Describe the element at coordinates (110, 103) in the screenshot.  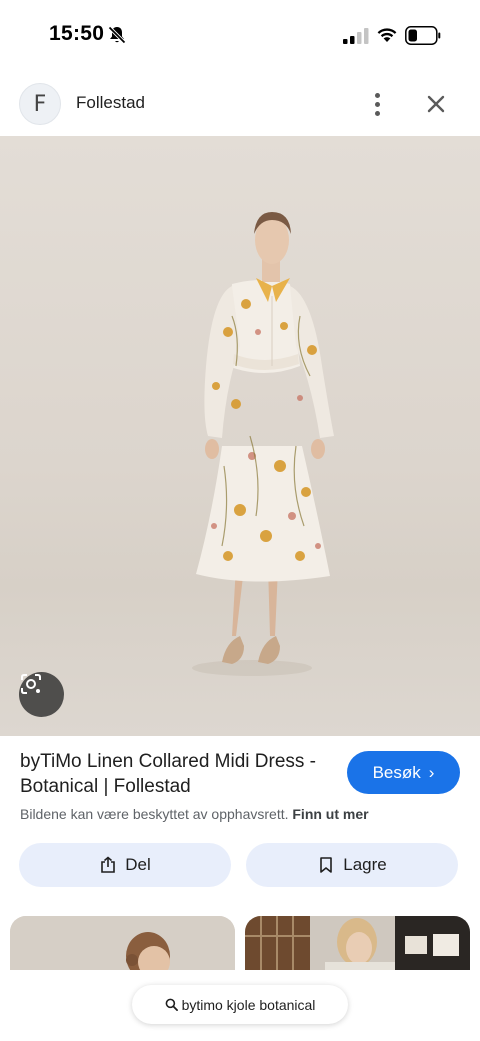
I see `site-name: Follestad` at that location.